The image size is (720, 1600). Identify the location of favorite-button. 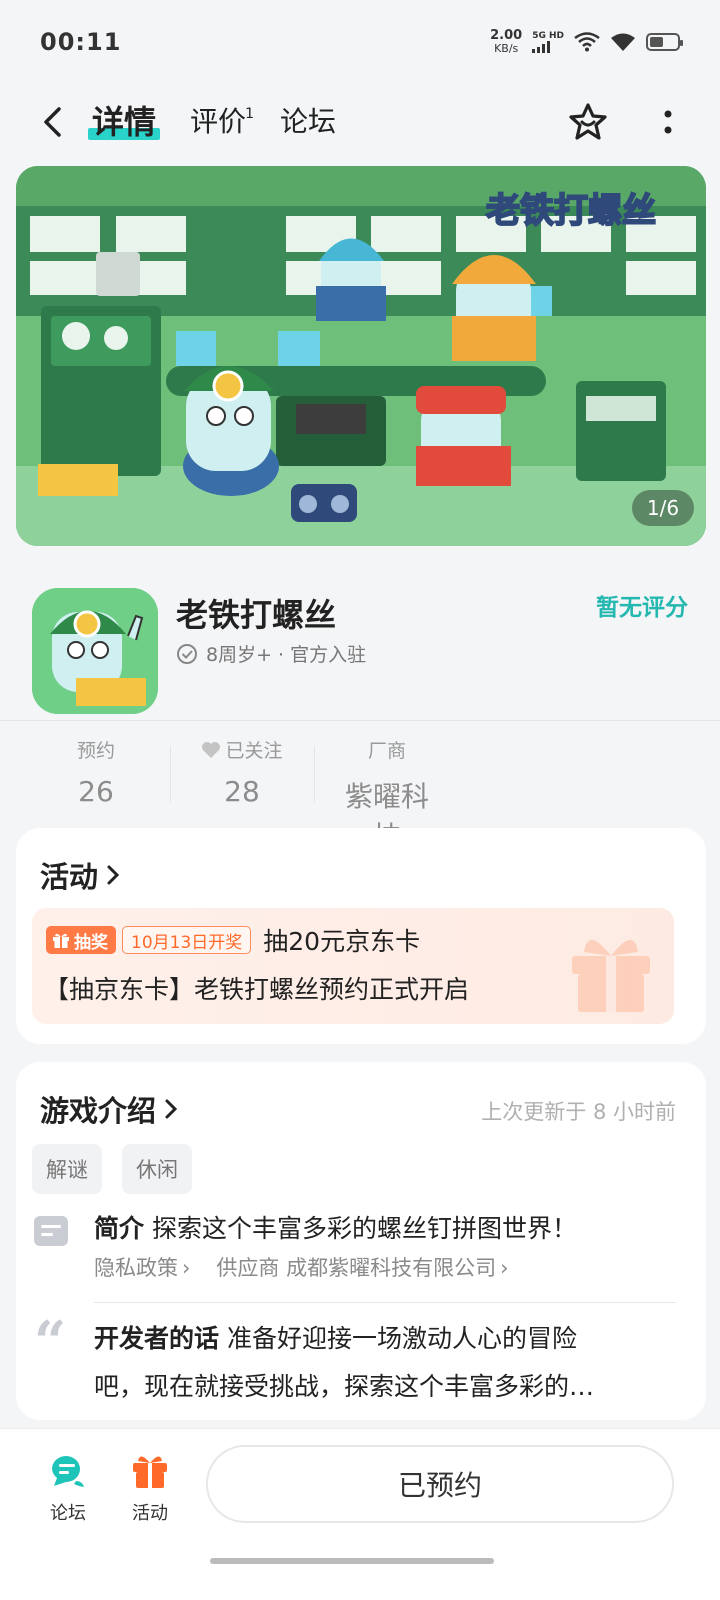
(588, 122).